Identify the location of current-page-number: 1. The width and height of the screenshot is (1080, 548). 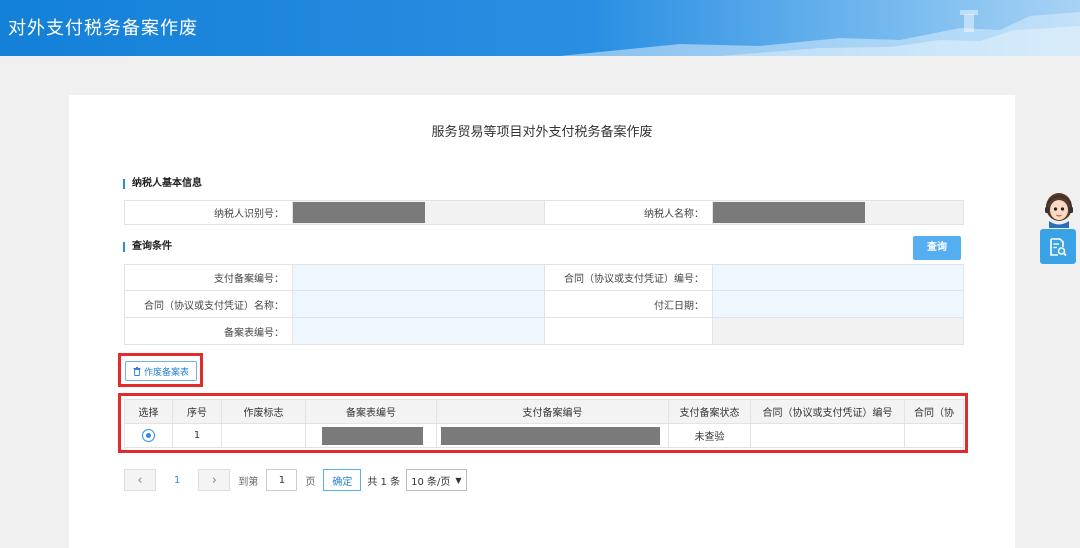
(177, 480).